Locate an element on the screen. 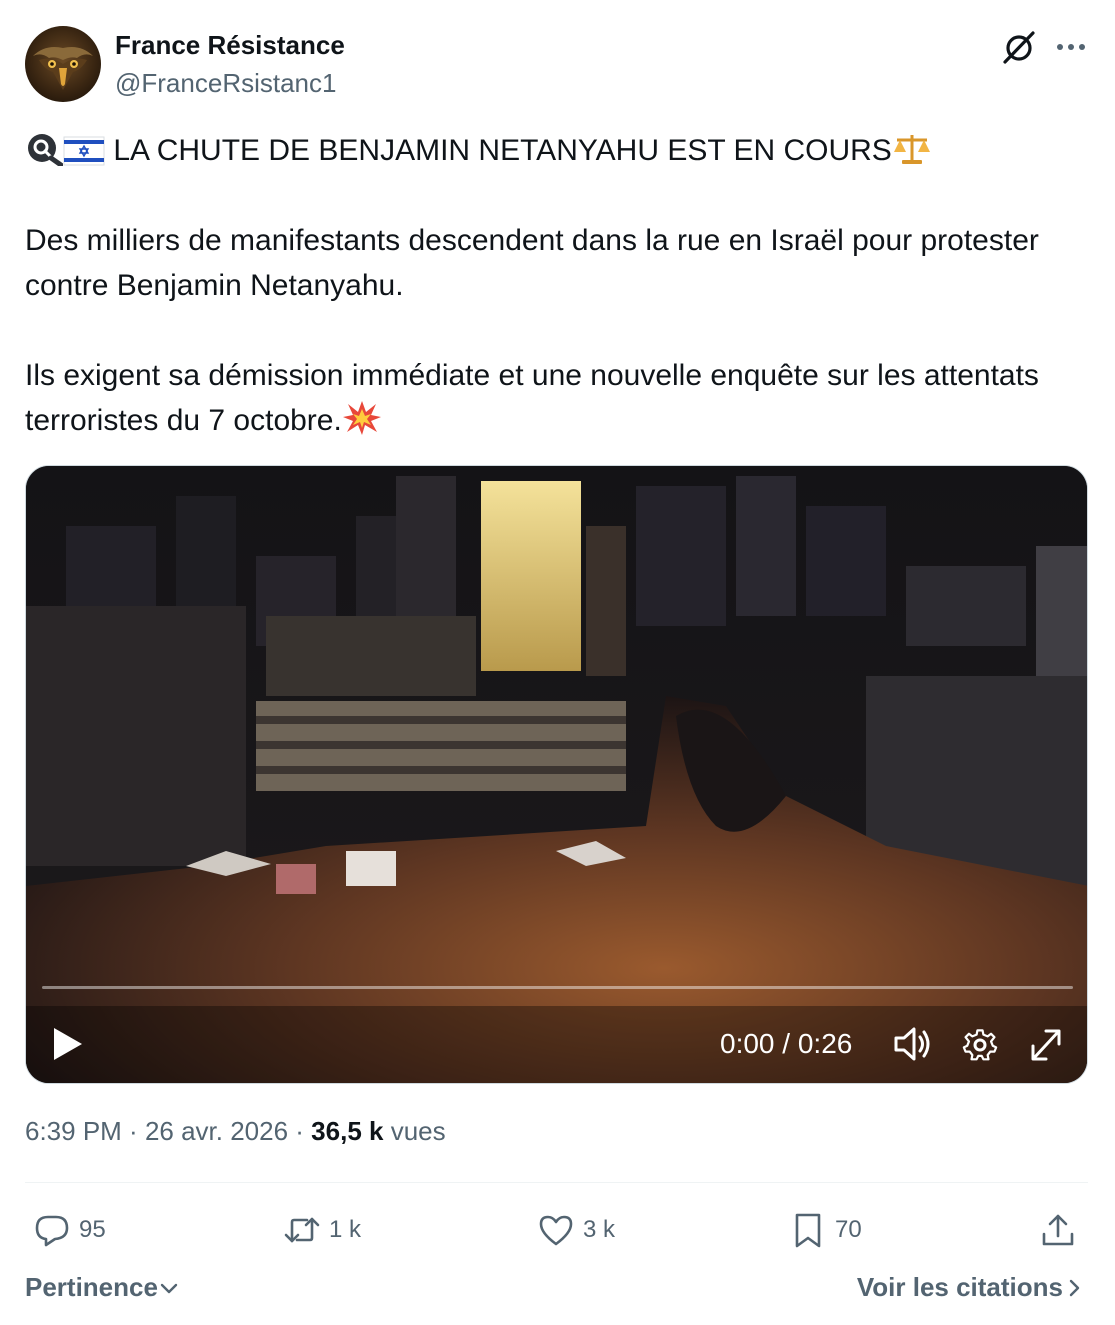  tweet-time: 6:39 PM is located at coordinates (73, 1131).